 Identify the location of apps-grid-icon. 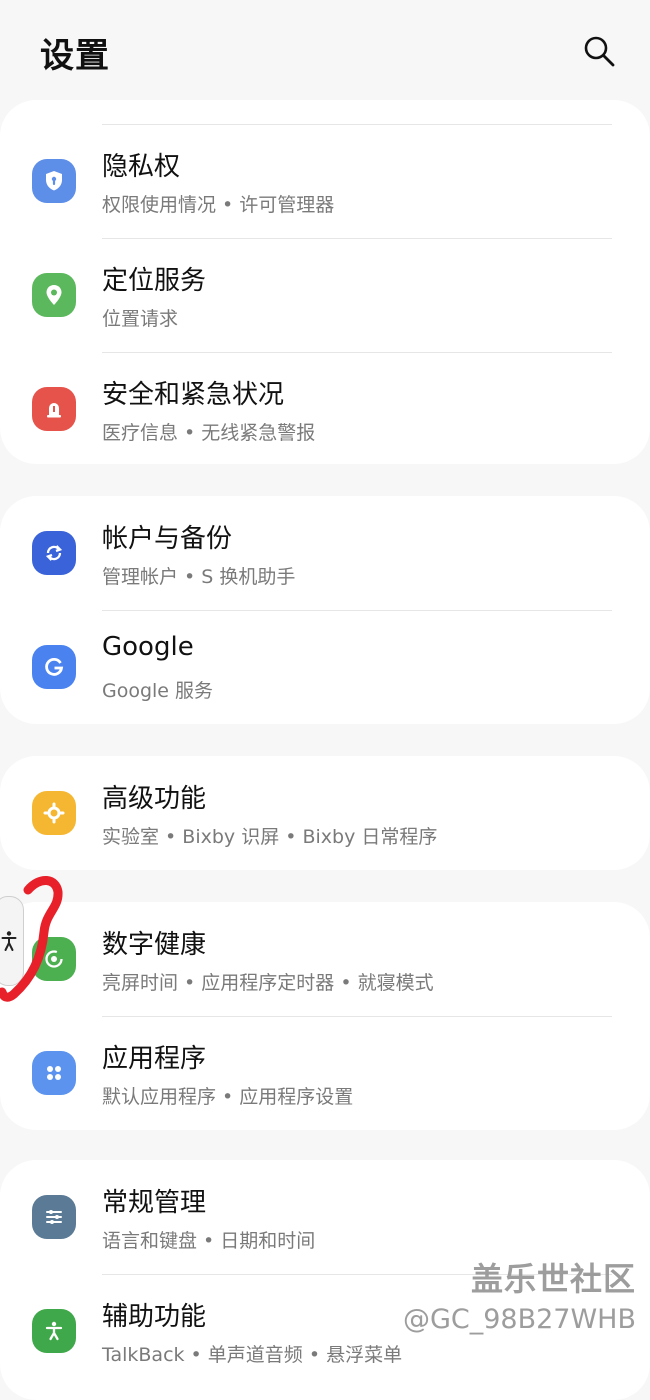
(54, 1073).